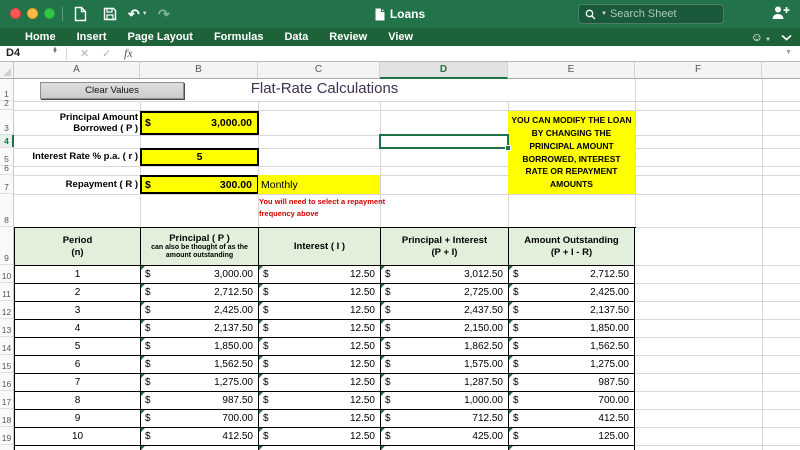 Image resolution: width=800 pixels, height=450 pixels. What do you see at coordinates (445, 293) in the screenshot?
I see `cell-principal-plus-interest: $2,725.00` at bounding box center [445, 293].